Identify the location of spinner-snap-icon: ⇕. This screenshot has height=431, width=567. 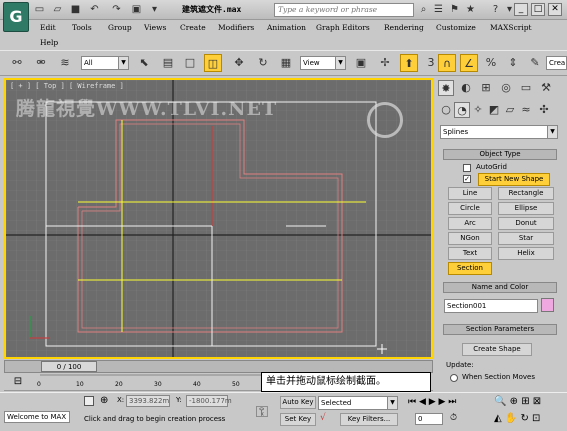
(513, 63).